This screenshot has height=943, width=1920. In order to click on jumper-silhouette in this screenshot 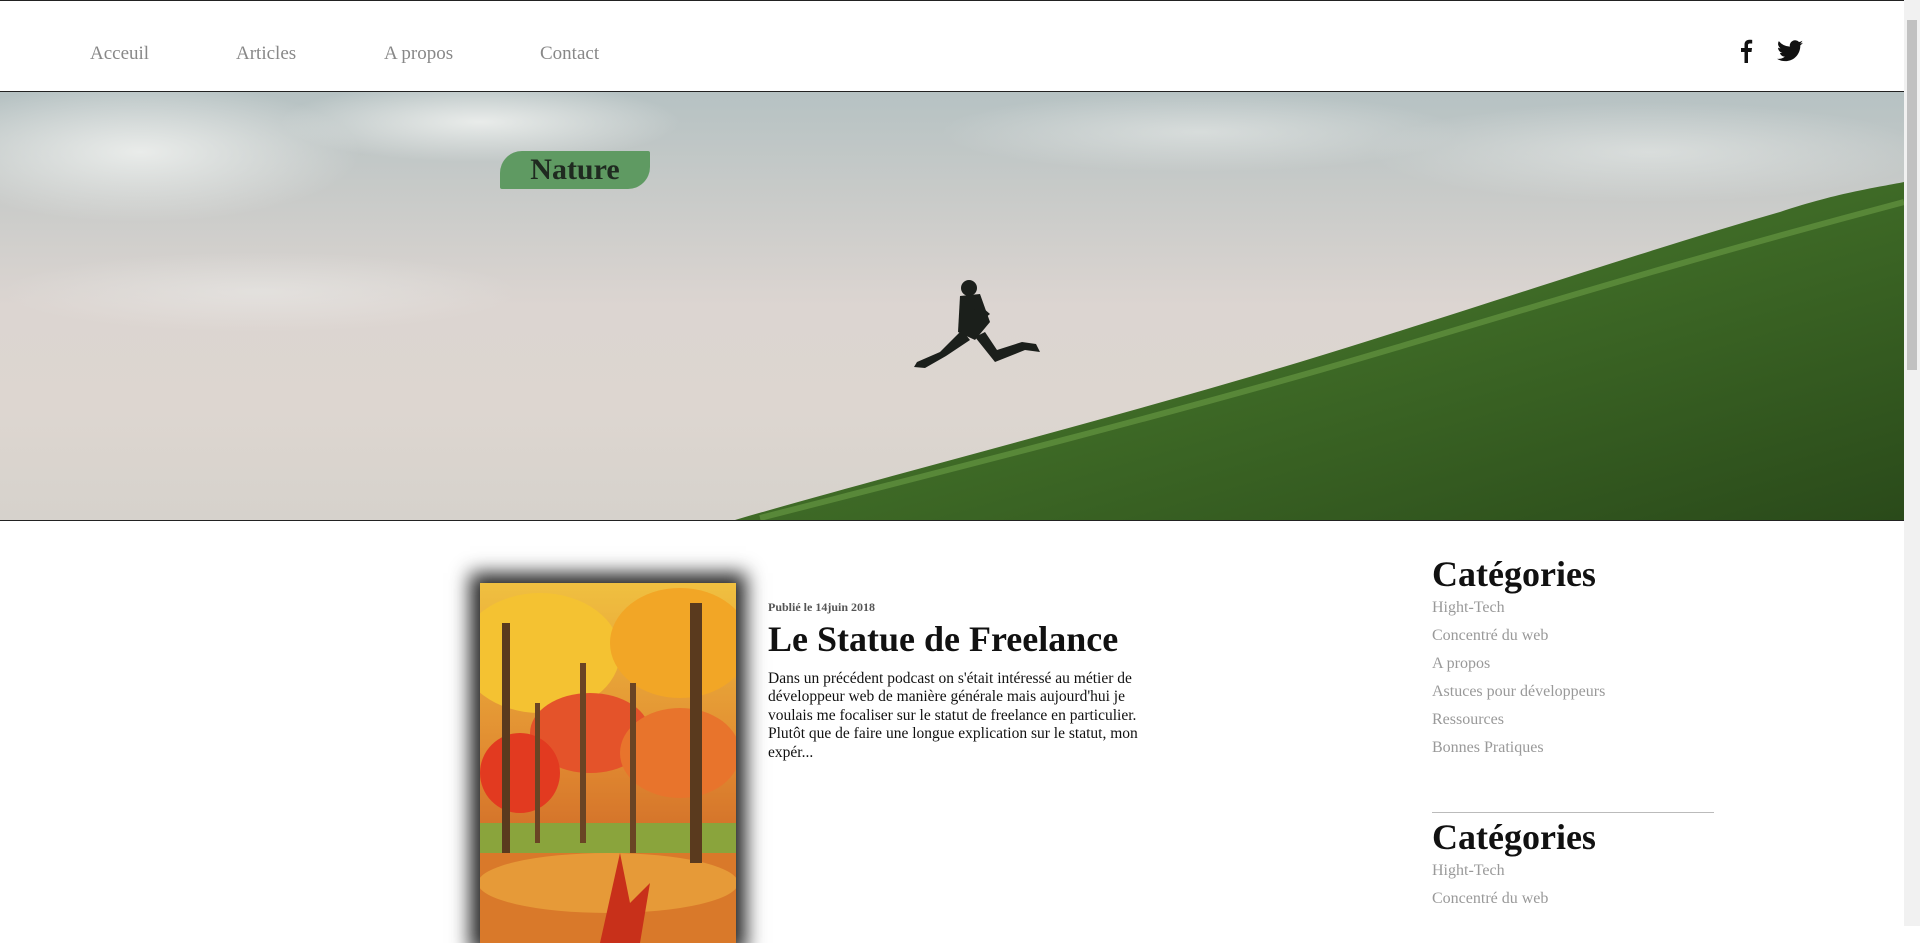, I will do `click(977, 324)`.